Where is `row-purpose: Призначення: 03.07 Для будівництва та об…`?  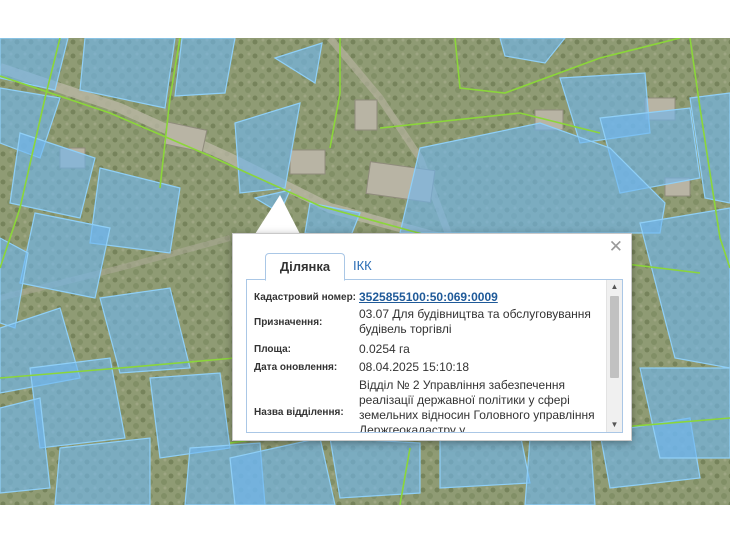 row-purpose: Призначення: 03.07 Для будівництва та об… is located at coordinates (429, 323).